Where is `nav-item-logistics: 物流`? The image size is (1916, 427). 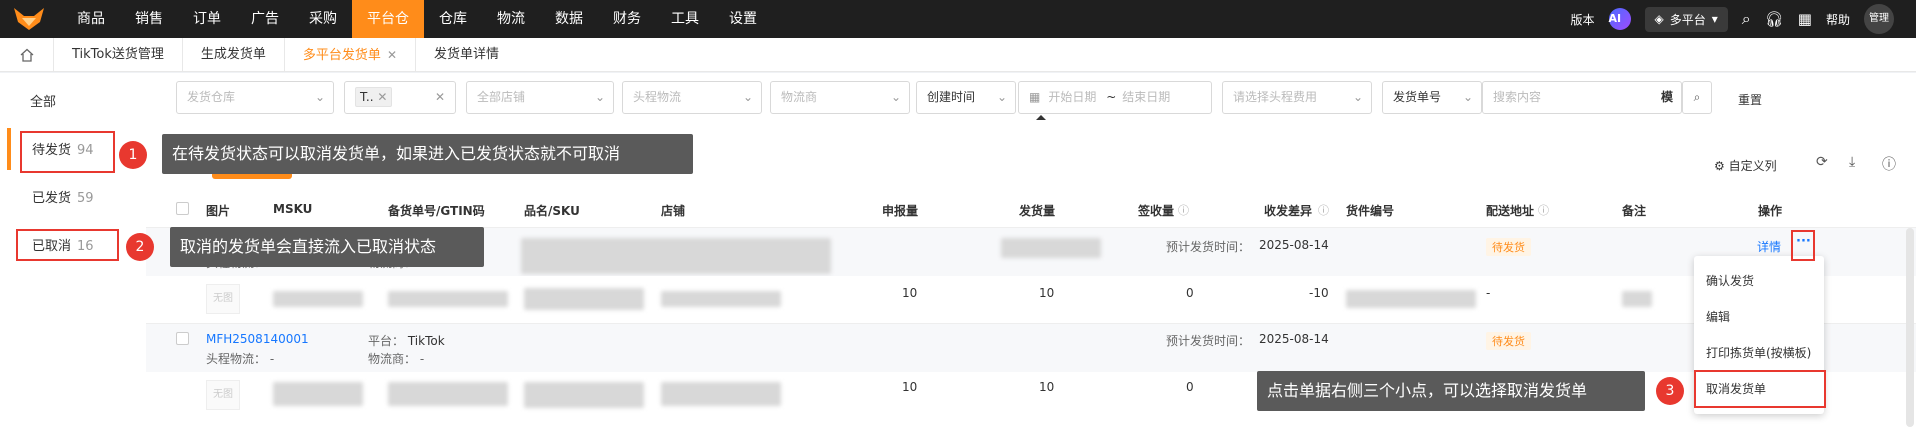
nav-item-logistics: 物流 is located at coordinates (511, 19).